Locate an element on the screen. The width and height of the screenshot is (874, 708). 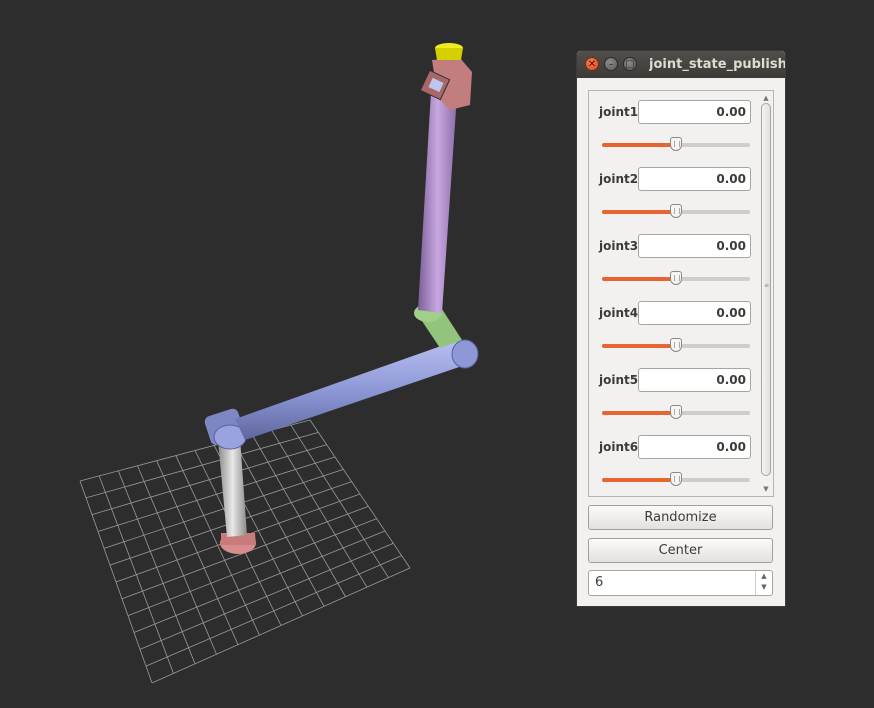
joint-label: joint1 is located at coordinates (619, 112).